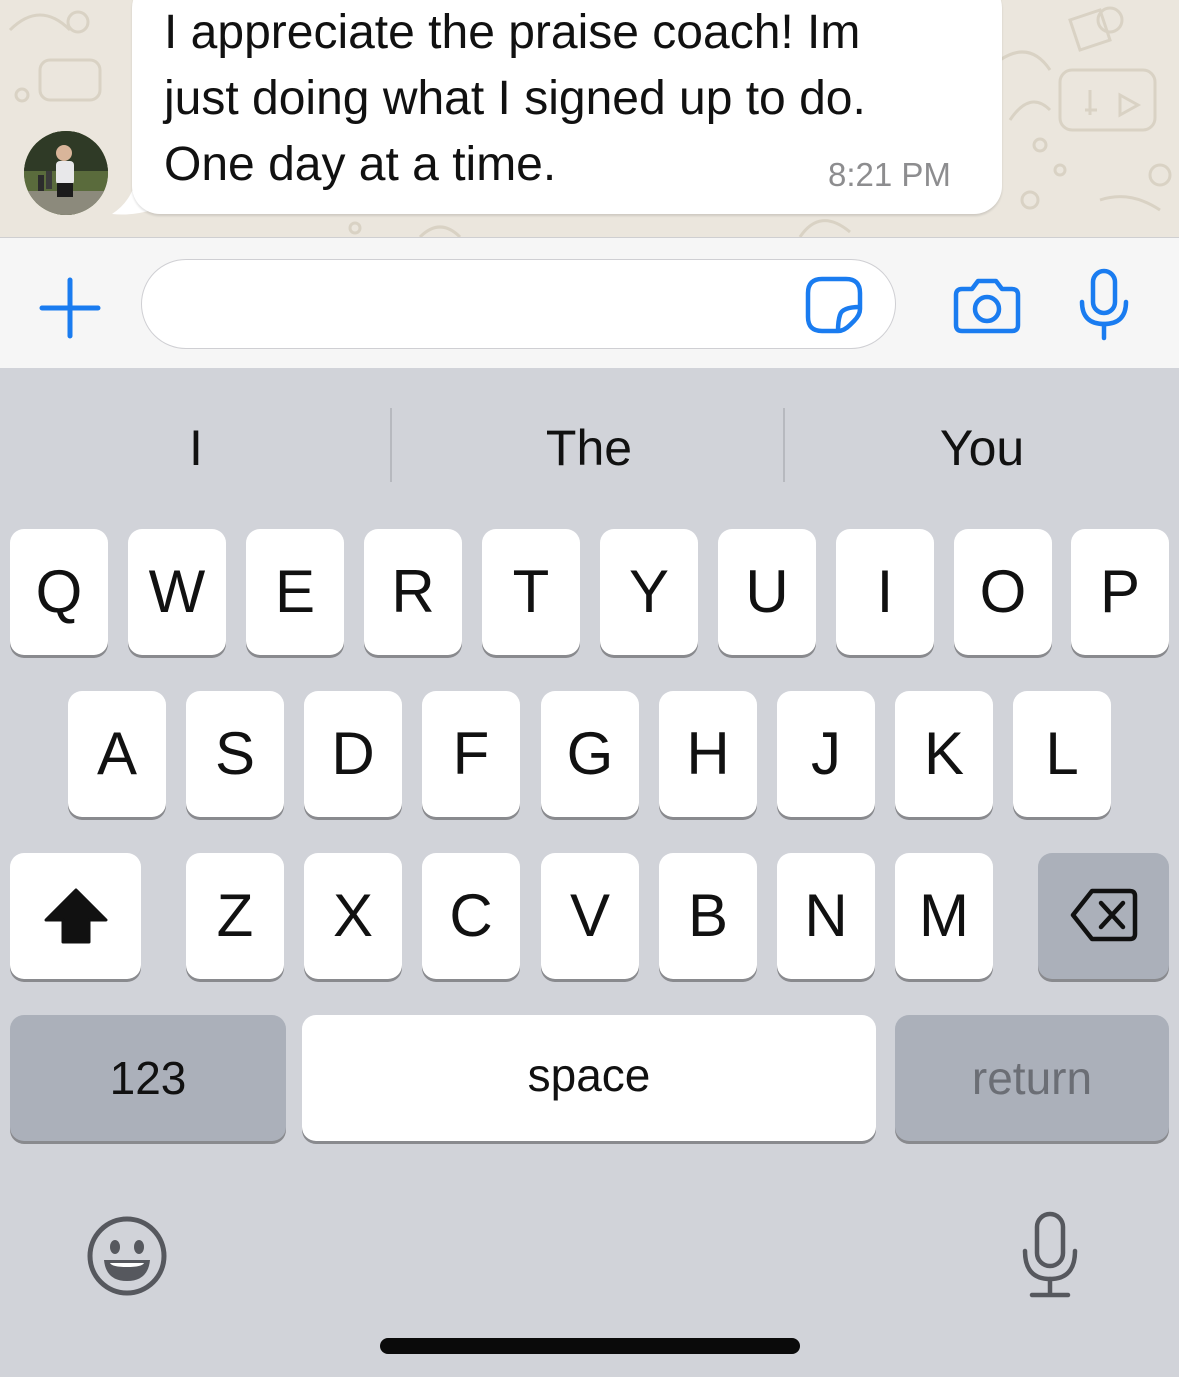 This screenshot has height=1377, width=1179. What do you see at coordinates (1062, 754) in the screenshot?
I see `key-l: L` at bounding box center [1062, 754].